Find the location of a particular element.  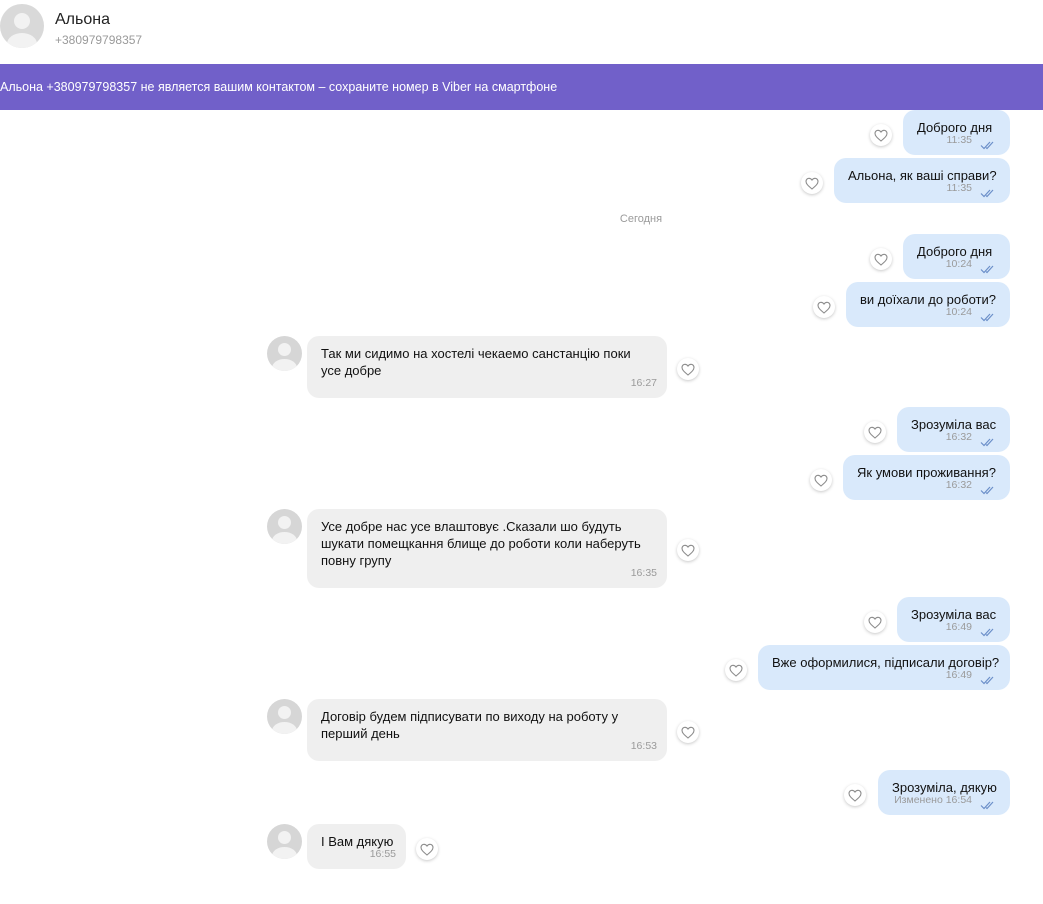

message-time: 16:35 is located at coordinates (643, 573).